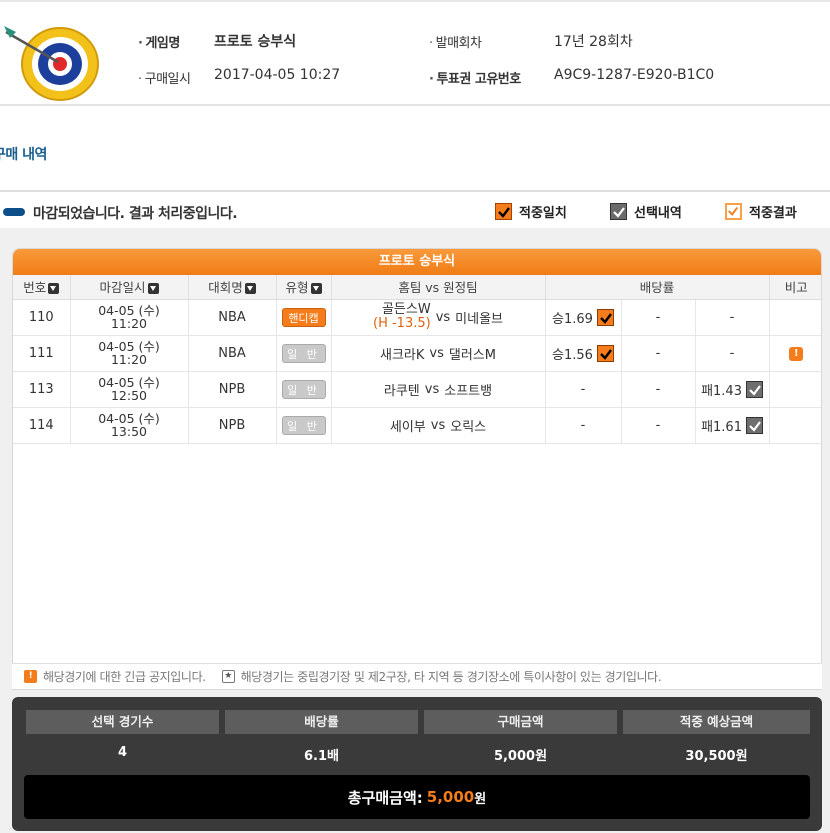 The height and width of the screenshot is (833, 830). Describe the element at coordinates (773, 213) in the screenshot. I see `legend-label: 적중결과` at that location.